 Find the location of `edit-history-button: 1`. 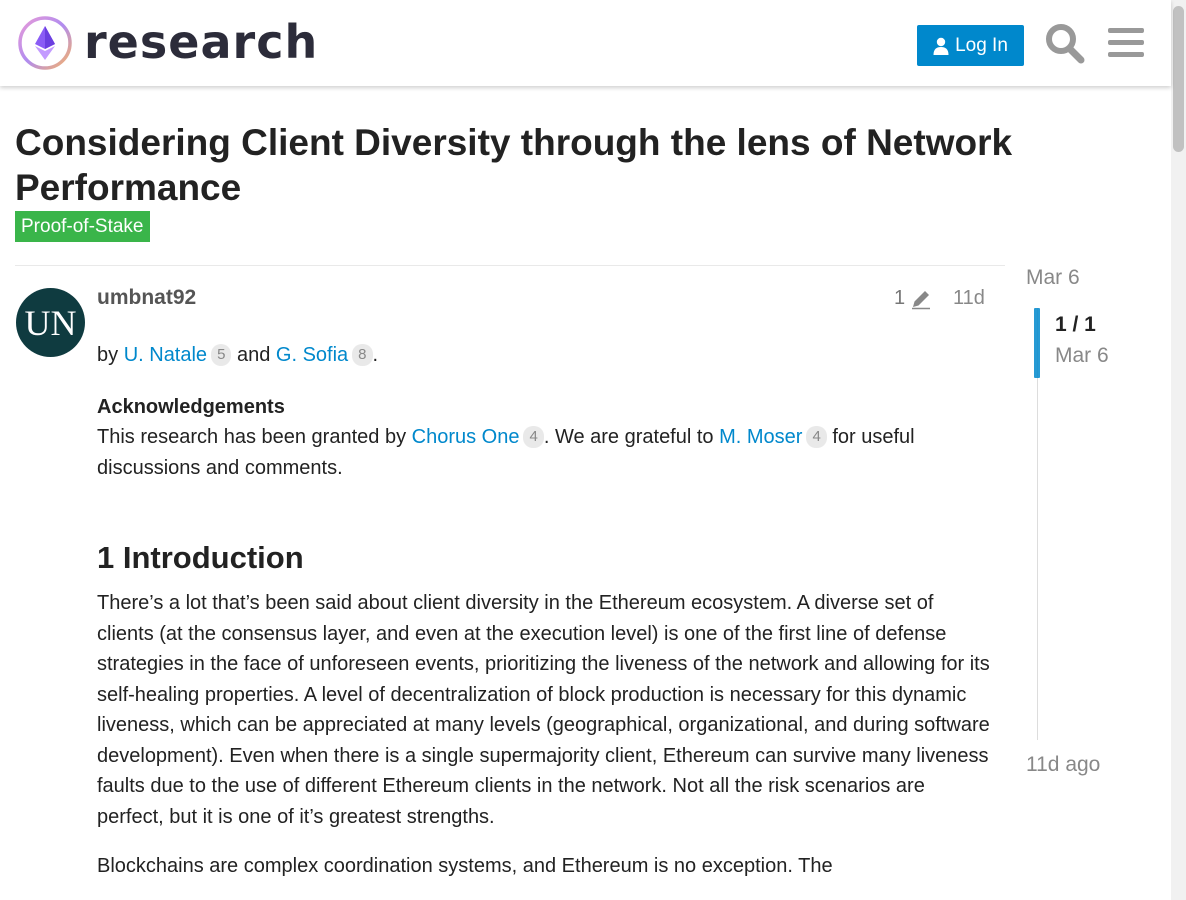

edit-history-button: 1 is located at coordinates (913, 298).